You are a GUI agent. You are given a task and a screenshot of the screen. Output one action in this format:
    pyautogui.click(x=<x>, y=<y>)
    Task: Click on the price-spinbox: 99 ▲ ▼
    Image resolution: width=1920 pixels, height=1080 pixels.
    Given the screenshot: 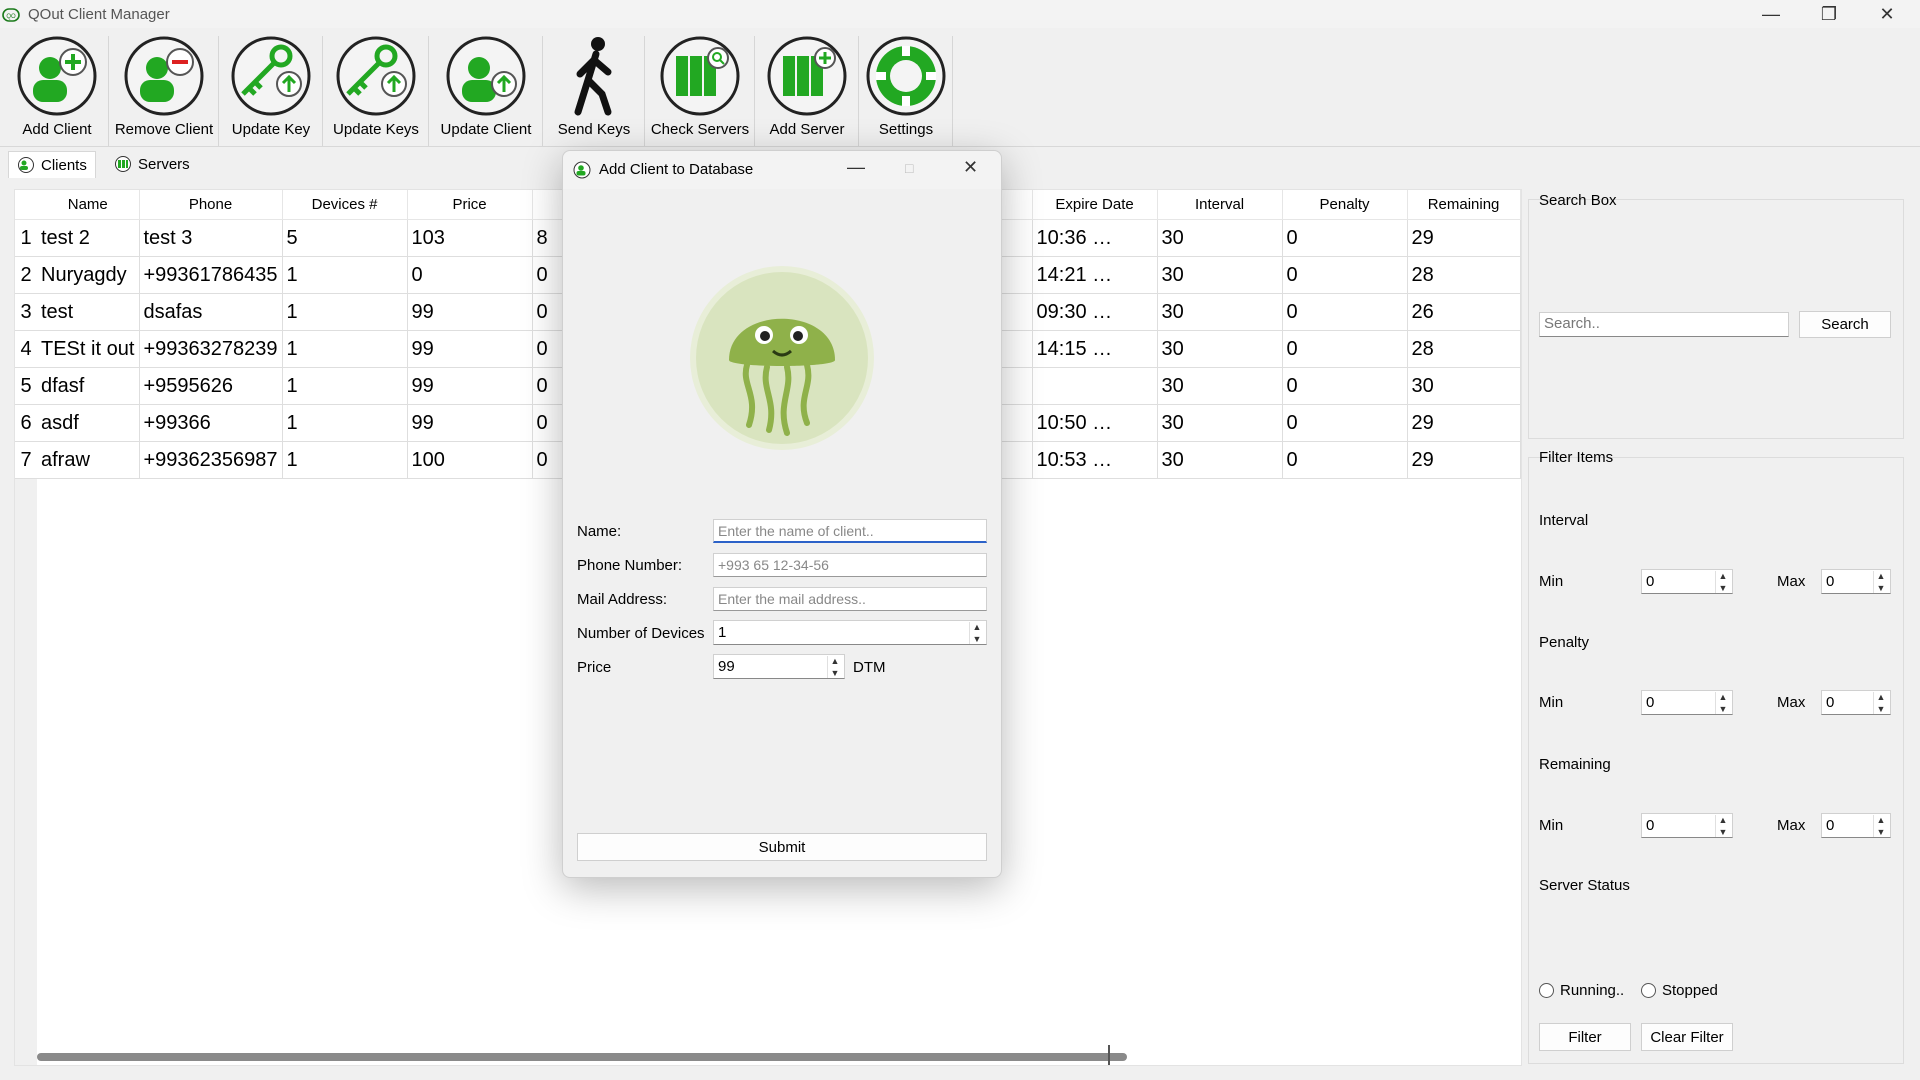 What is the action you would take?
    pyautogui.click(x=779, y=666)
    